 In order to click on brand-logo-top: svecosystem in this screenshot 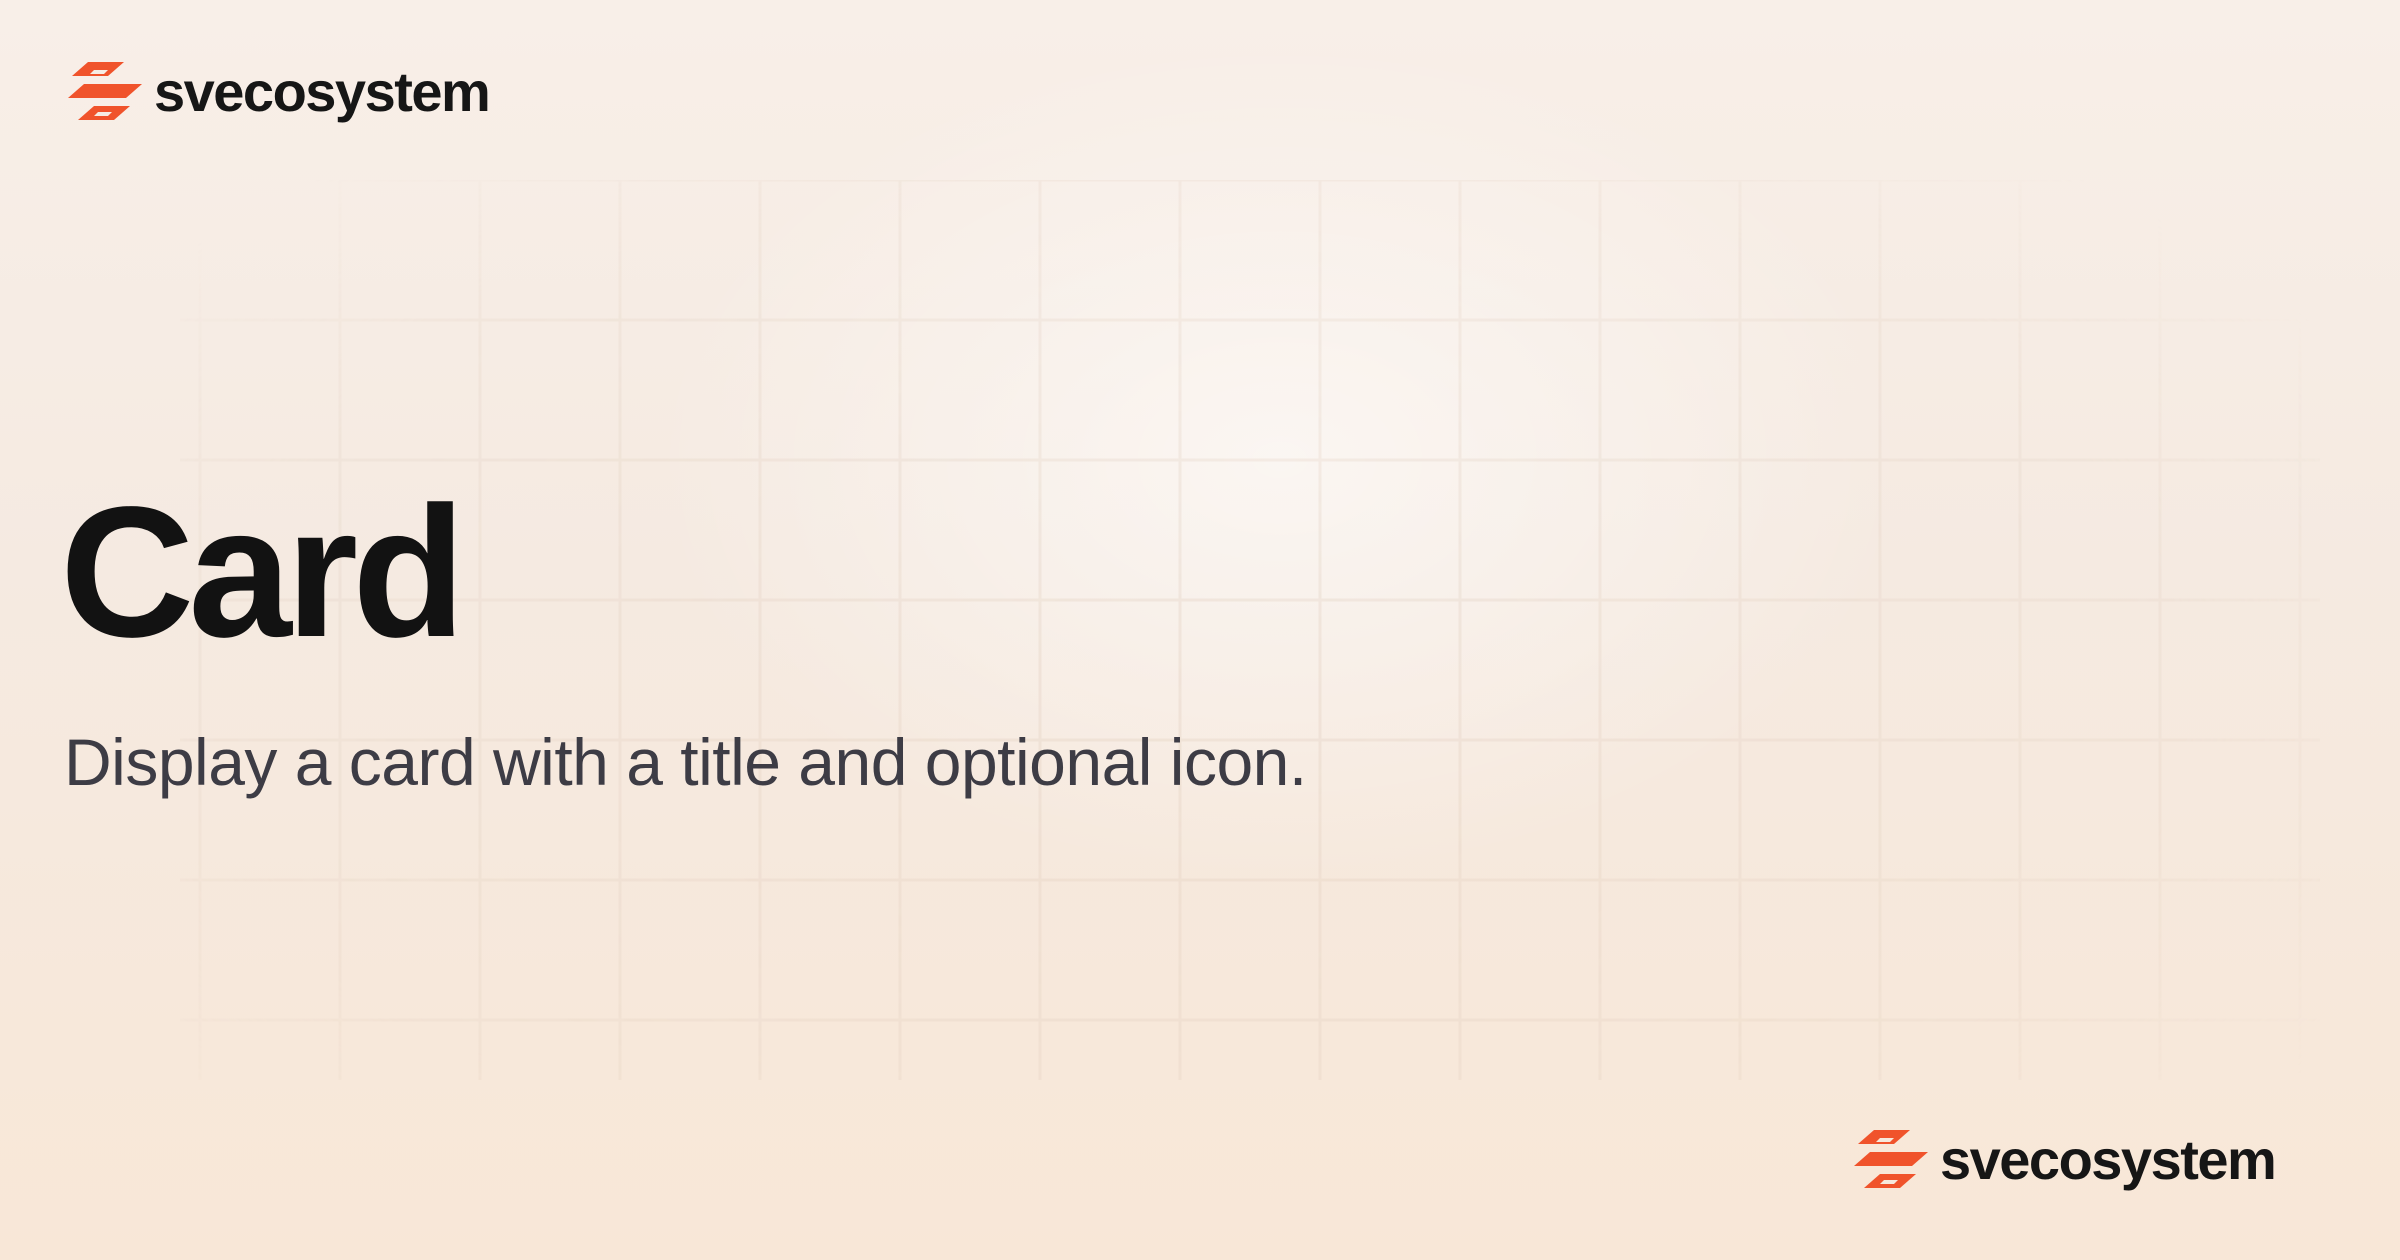, I will do `click(277, 91)`.